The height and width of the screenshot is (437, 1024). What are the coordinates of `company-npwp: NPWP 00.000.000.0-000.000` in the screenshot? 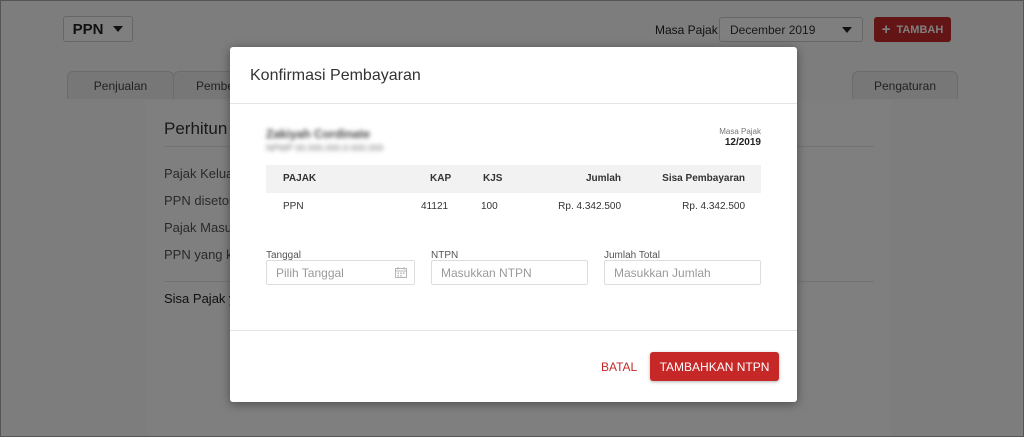 It's located at (325, 148).